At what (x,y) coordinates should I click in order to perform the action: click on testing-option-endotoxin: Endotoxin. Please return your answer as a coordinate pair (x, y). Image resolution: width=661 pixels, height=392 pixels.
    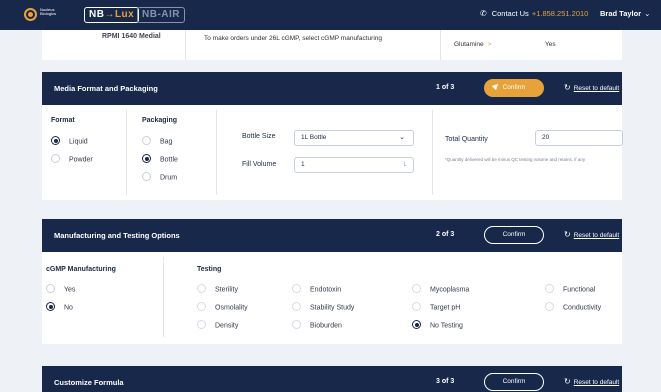
    Looking at the image, I should click on (316, 289).